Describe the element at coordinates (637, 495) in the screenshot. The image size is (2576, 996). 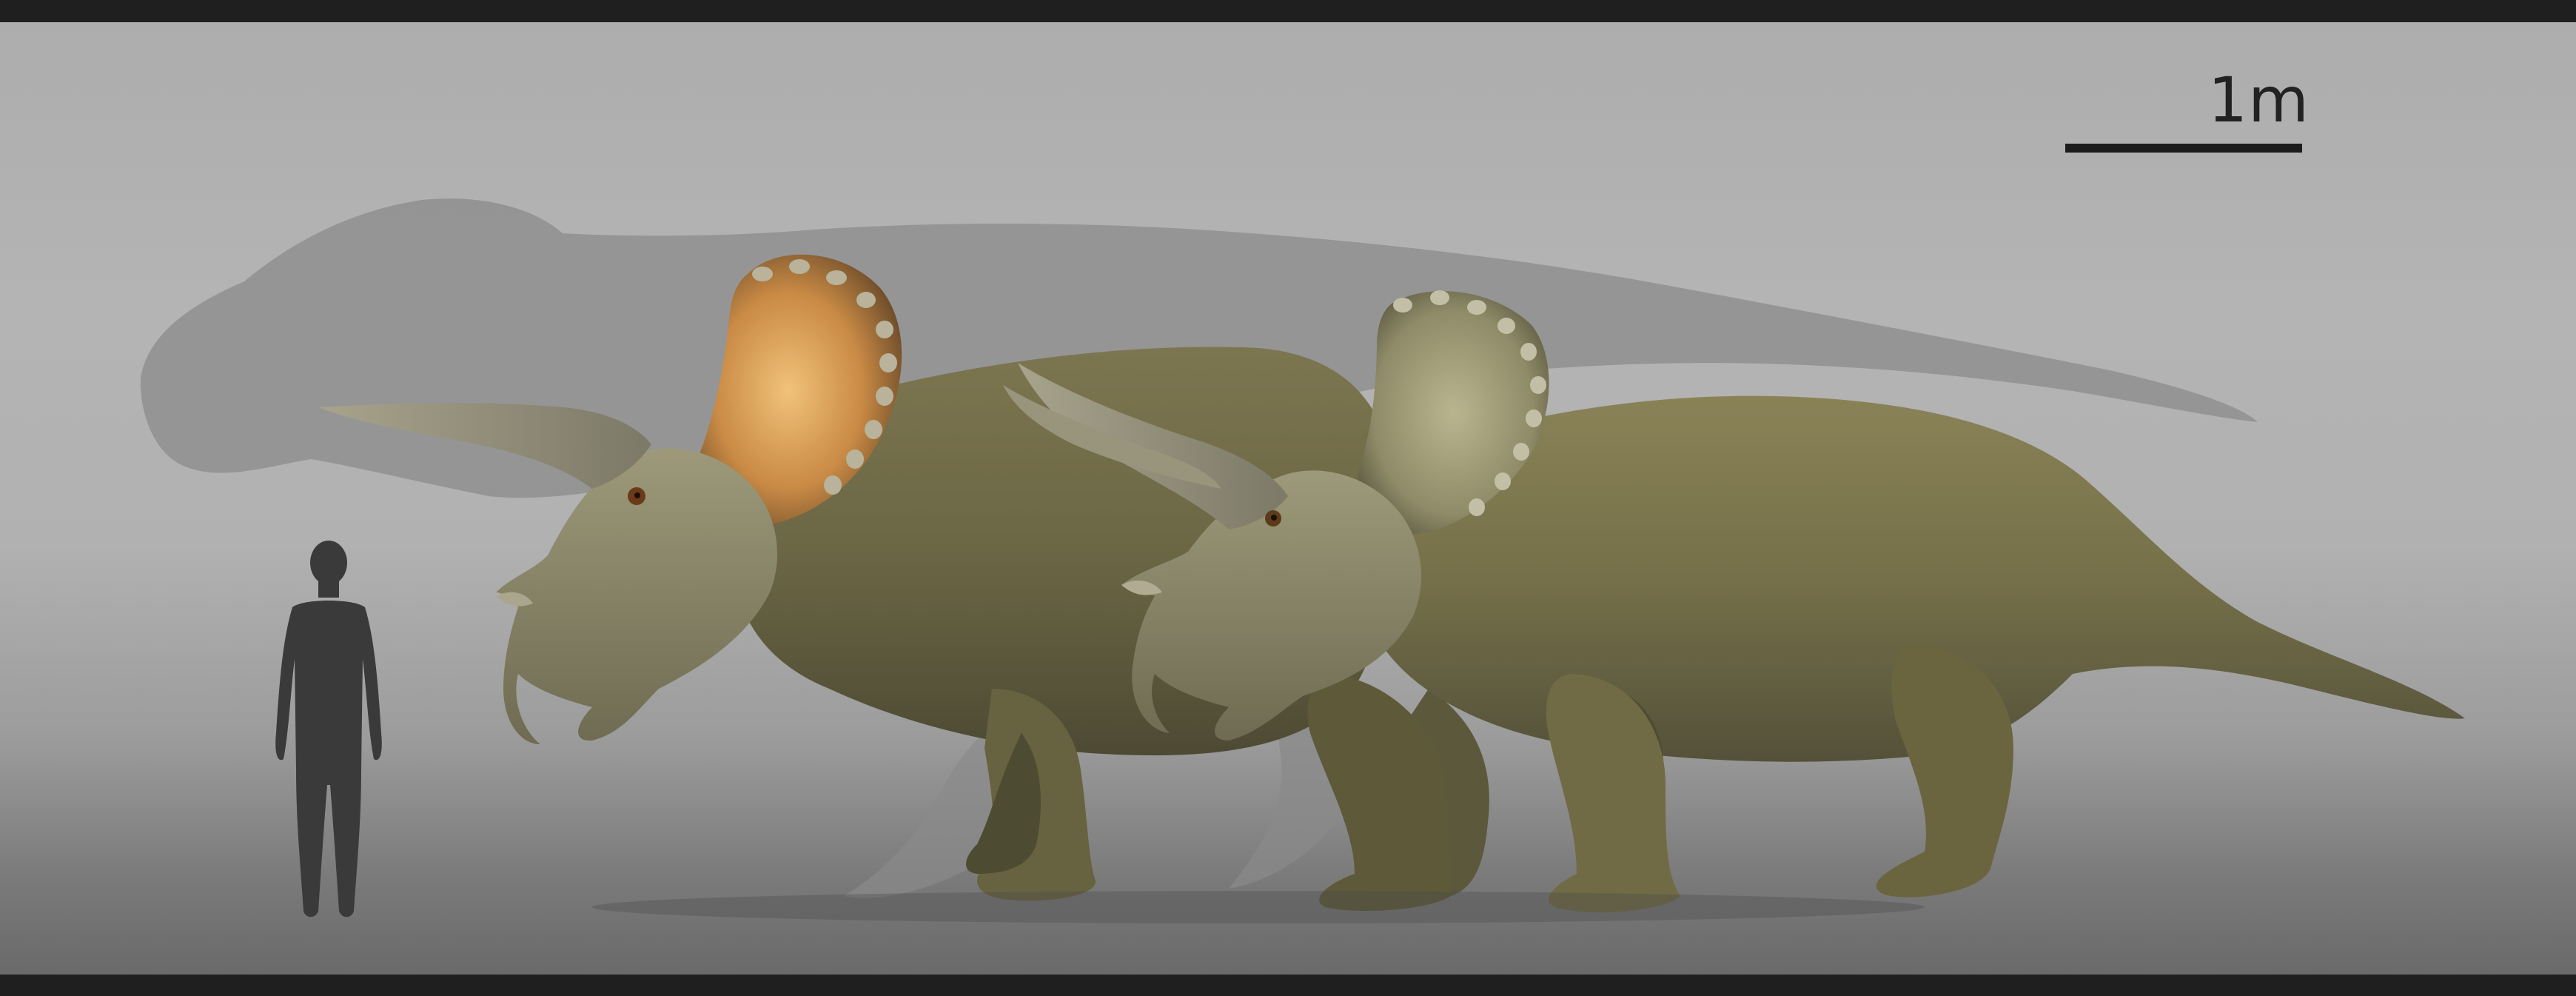
I see `triceratops-left-pupil` at that location.